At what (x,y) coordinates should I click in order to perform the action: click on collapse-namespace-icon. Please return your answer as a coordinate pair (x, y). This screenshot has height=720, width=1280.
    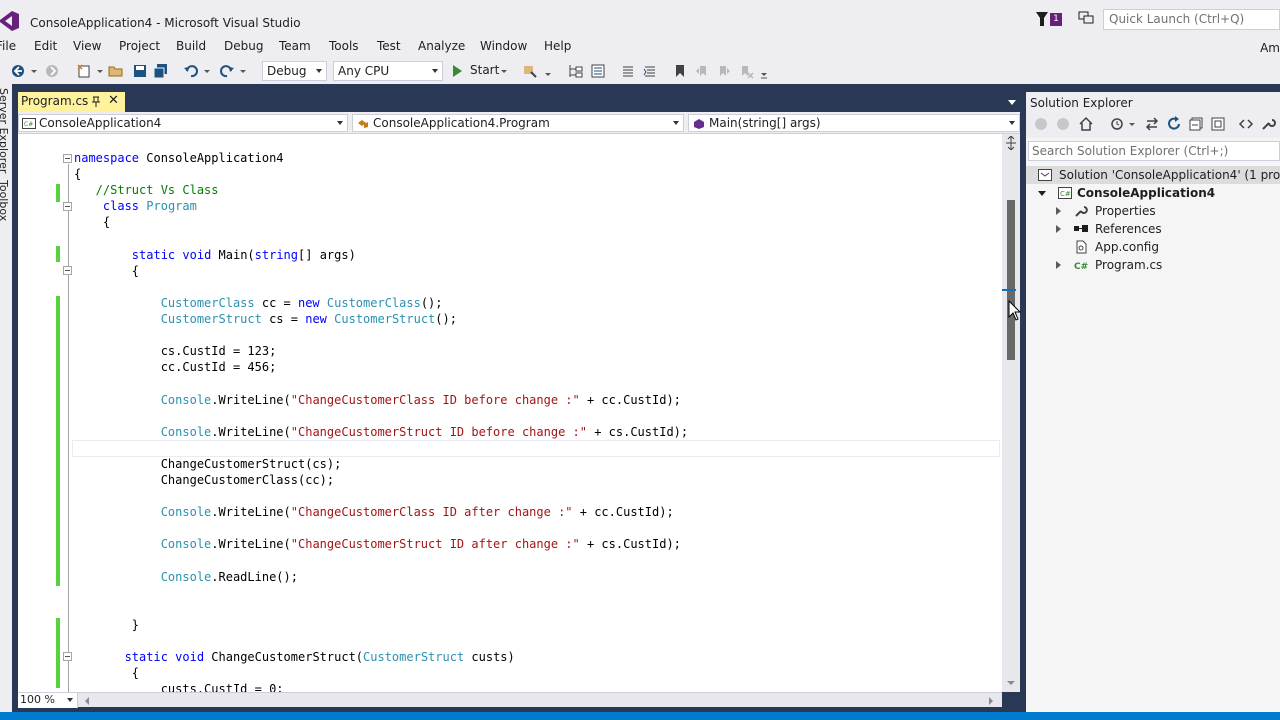
    Looking at the image, I should click on (67, 158).